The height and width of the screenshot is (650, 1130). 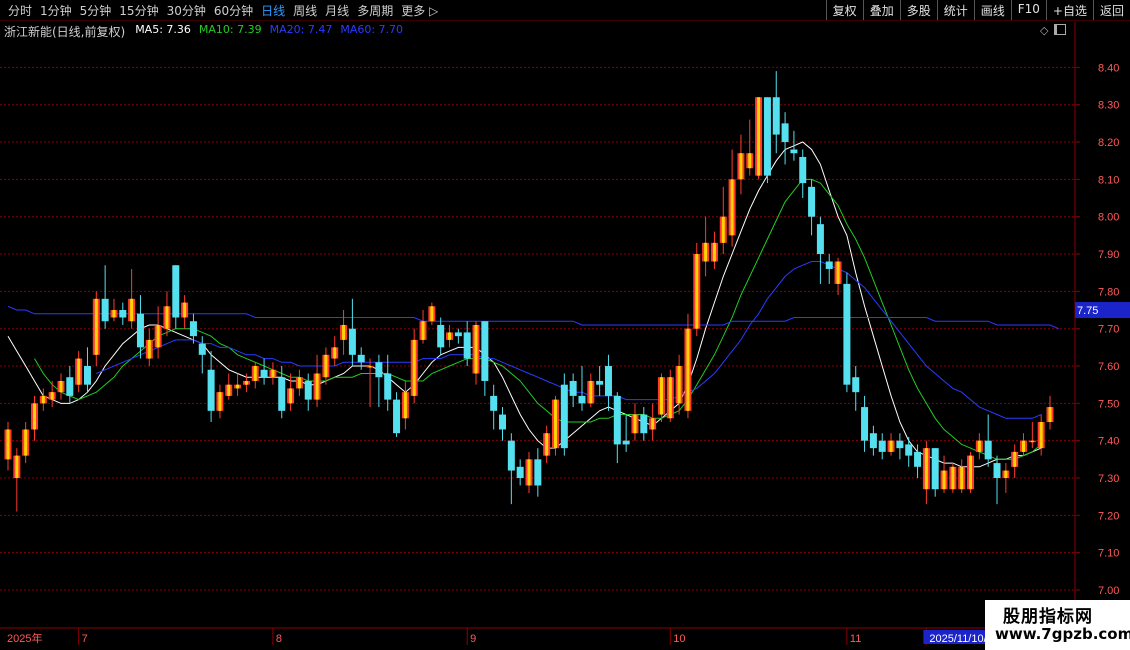 What do you see at coordinates (1028, 10) in the screenshot?
I see `action-button-5: F10` at bounding box center [1028, 10].